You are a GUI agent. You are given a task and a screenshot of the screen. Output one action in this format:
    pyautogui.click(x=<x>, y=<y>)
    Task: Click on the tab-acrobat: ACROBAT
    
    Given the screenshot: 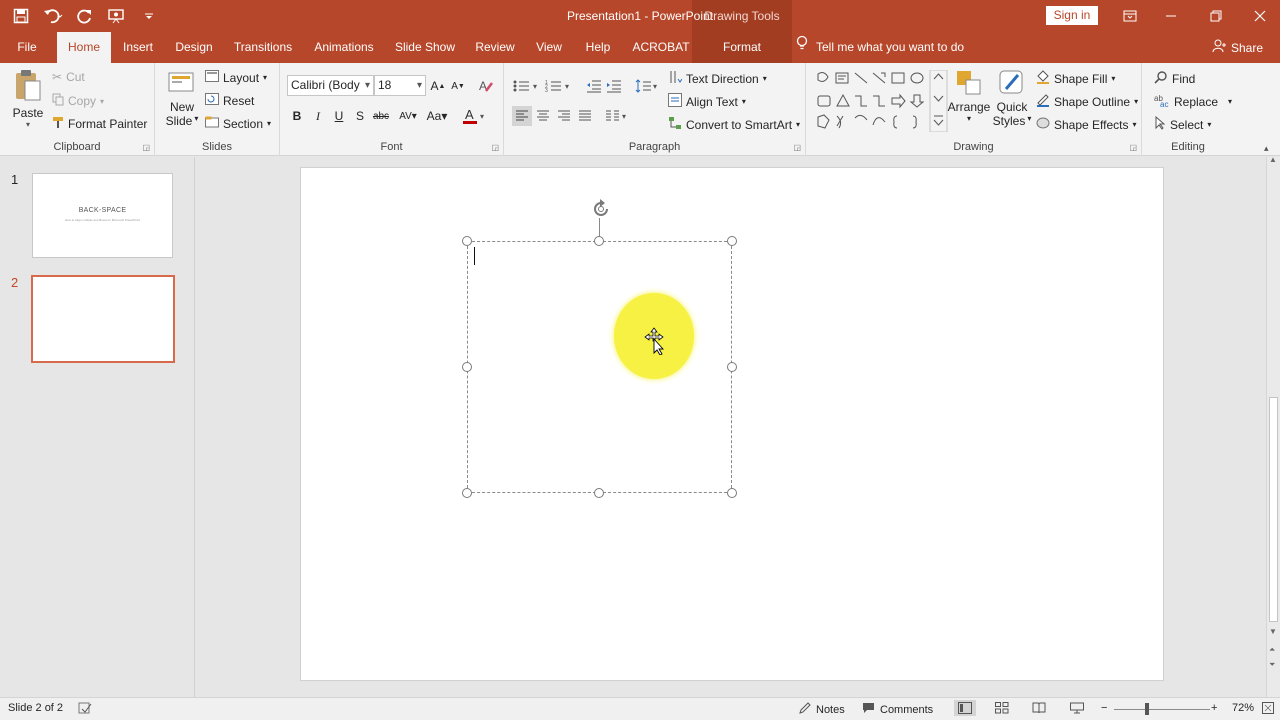 What is the action you would take?
    pyautogui.click(x=661, y=47)
    